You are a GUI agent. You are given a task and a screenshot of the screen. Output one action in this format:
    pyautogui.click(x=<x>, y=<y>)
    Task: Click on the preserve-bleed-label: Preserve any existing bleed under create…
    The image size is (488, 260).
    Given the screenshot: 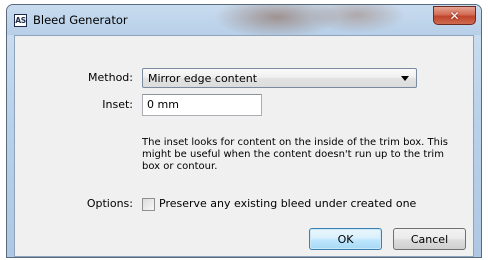 What is the action you would take?
    pyautogui.click(x=287, y=203)
    